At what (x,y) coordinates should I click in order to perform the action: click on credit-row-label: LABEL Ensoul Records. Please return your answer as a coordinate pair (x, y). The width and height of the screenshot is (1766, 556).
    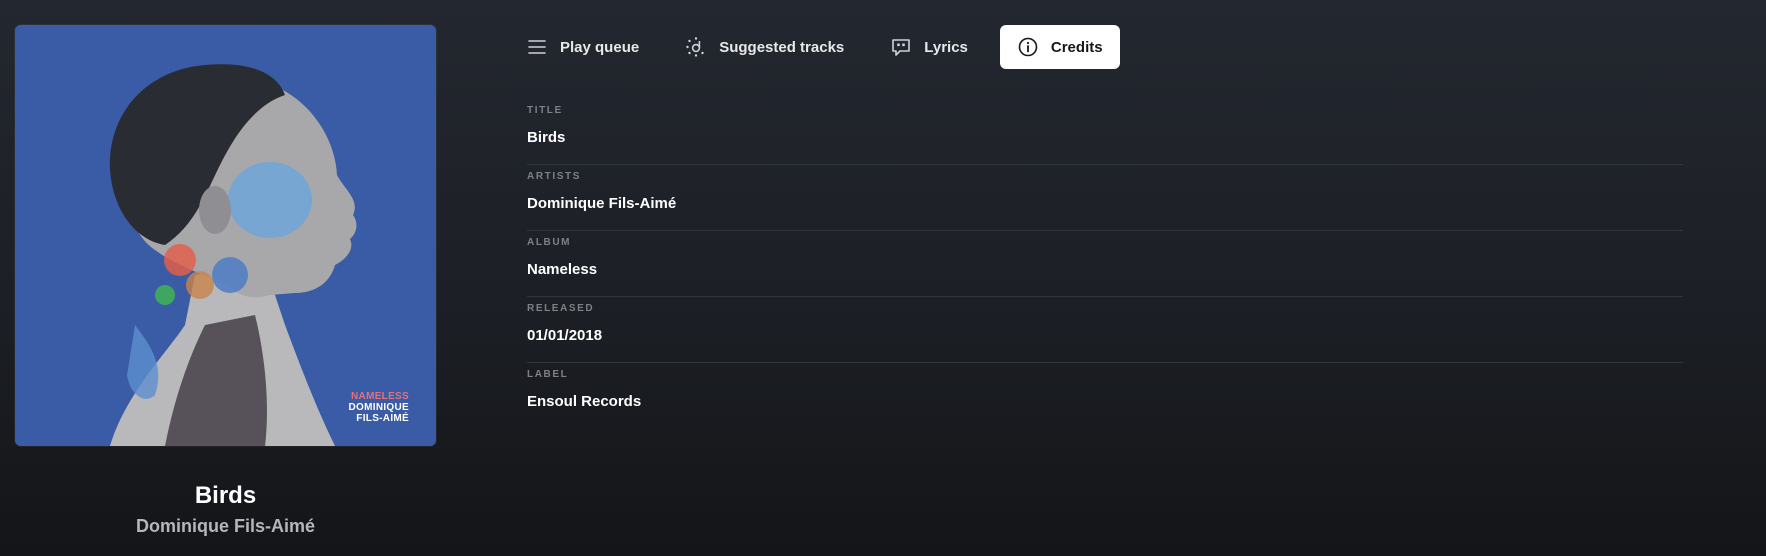
    Looking at the image, I should click on (1105, 396).